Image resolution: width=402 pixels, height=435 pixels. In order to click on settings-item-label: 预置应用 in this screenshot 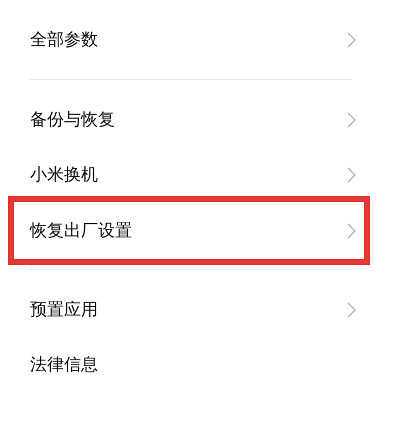, I will do `click(64, 310)`.